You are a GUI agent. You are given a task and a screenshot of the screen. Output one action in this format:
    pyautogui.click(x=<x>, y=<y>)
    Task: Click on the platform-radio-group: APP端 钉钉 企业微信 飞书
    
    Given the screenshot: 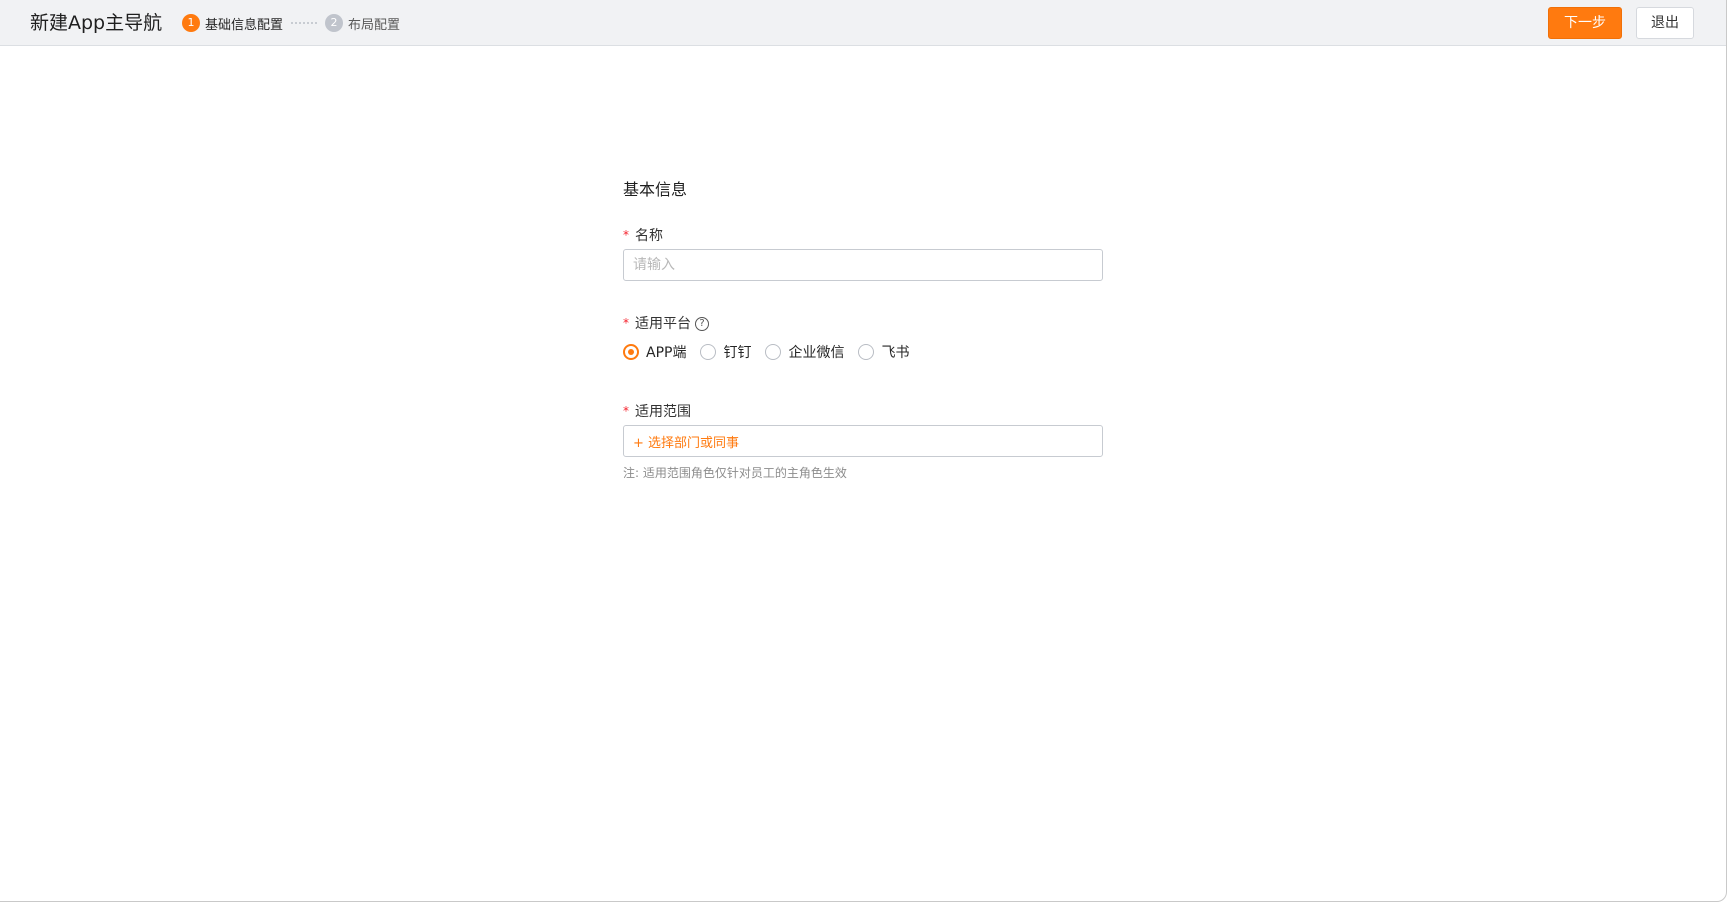 What is the action you would take?
    pyautogui.click(x=773, y=352)
    